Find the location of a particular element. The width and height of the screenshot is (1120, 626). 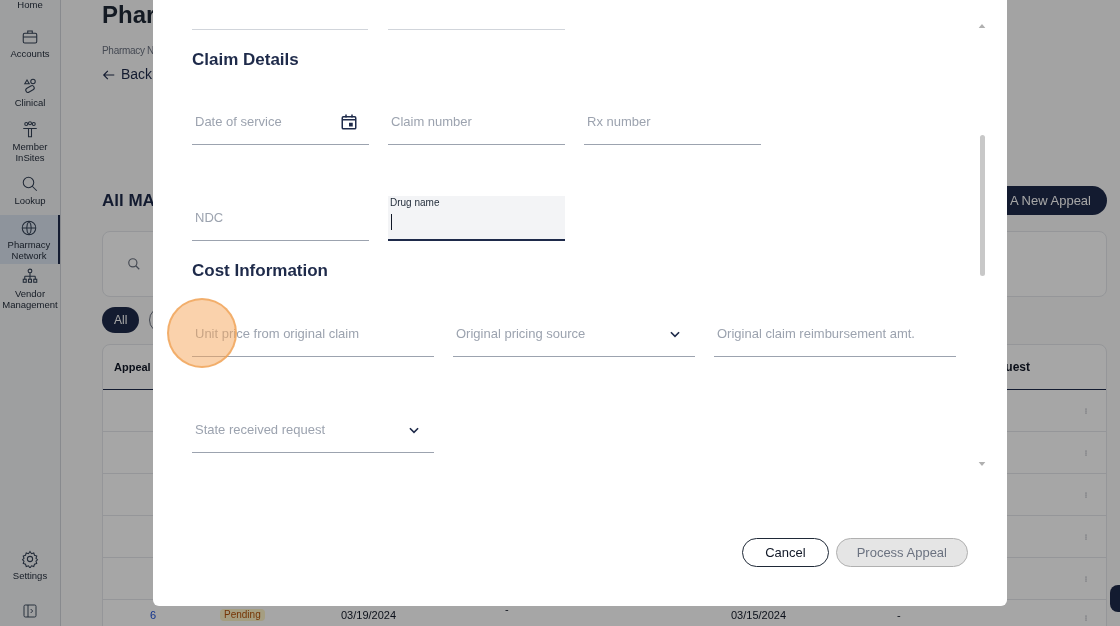

table-cell: 6 is located at coordinates (153, 615).